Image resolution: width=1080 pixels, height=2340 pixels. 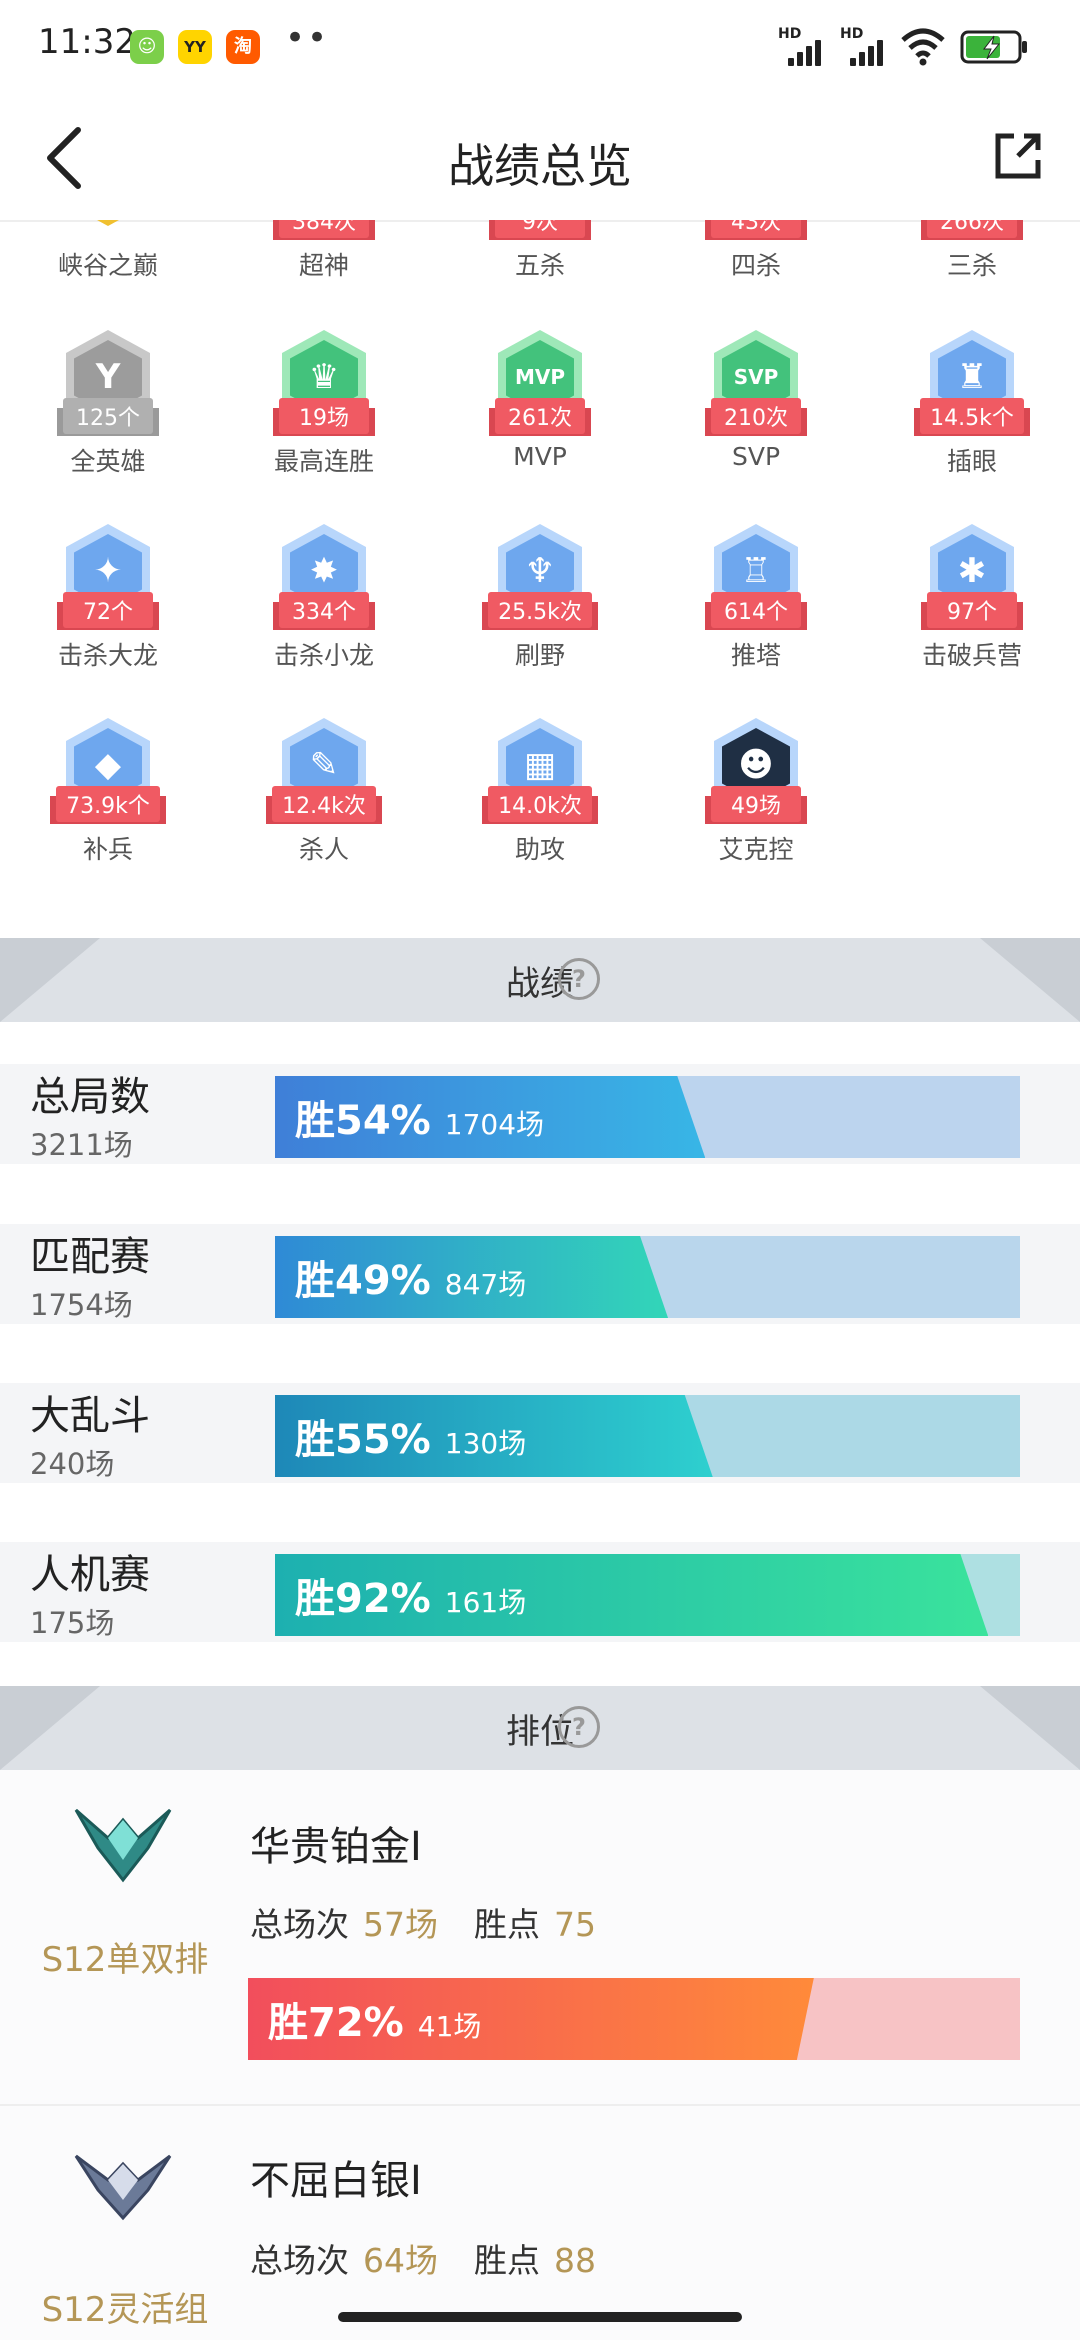 What do you see at coordinates (81, 1305) in the screenshot?
I see `record-total-games: 1754场` at bounding box center [81, 1305].